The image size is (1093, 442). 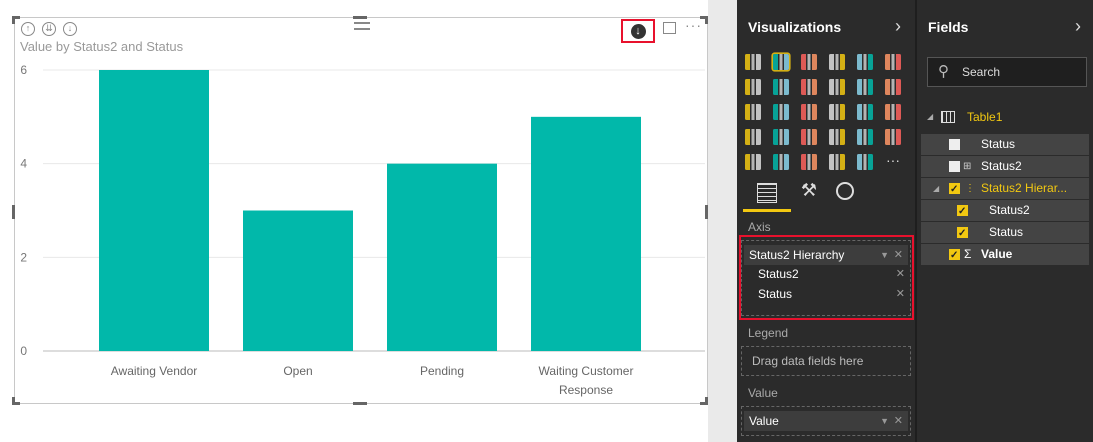 What do you see at coordinates (845, 191) in the screenshot?
I see `analytics-icon` at bounding box center [845, 191].